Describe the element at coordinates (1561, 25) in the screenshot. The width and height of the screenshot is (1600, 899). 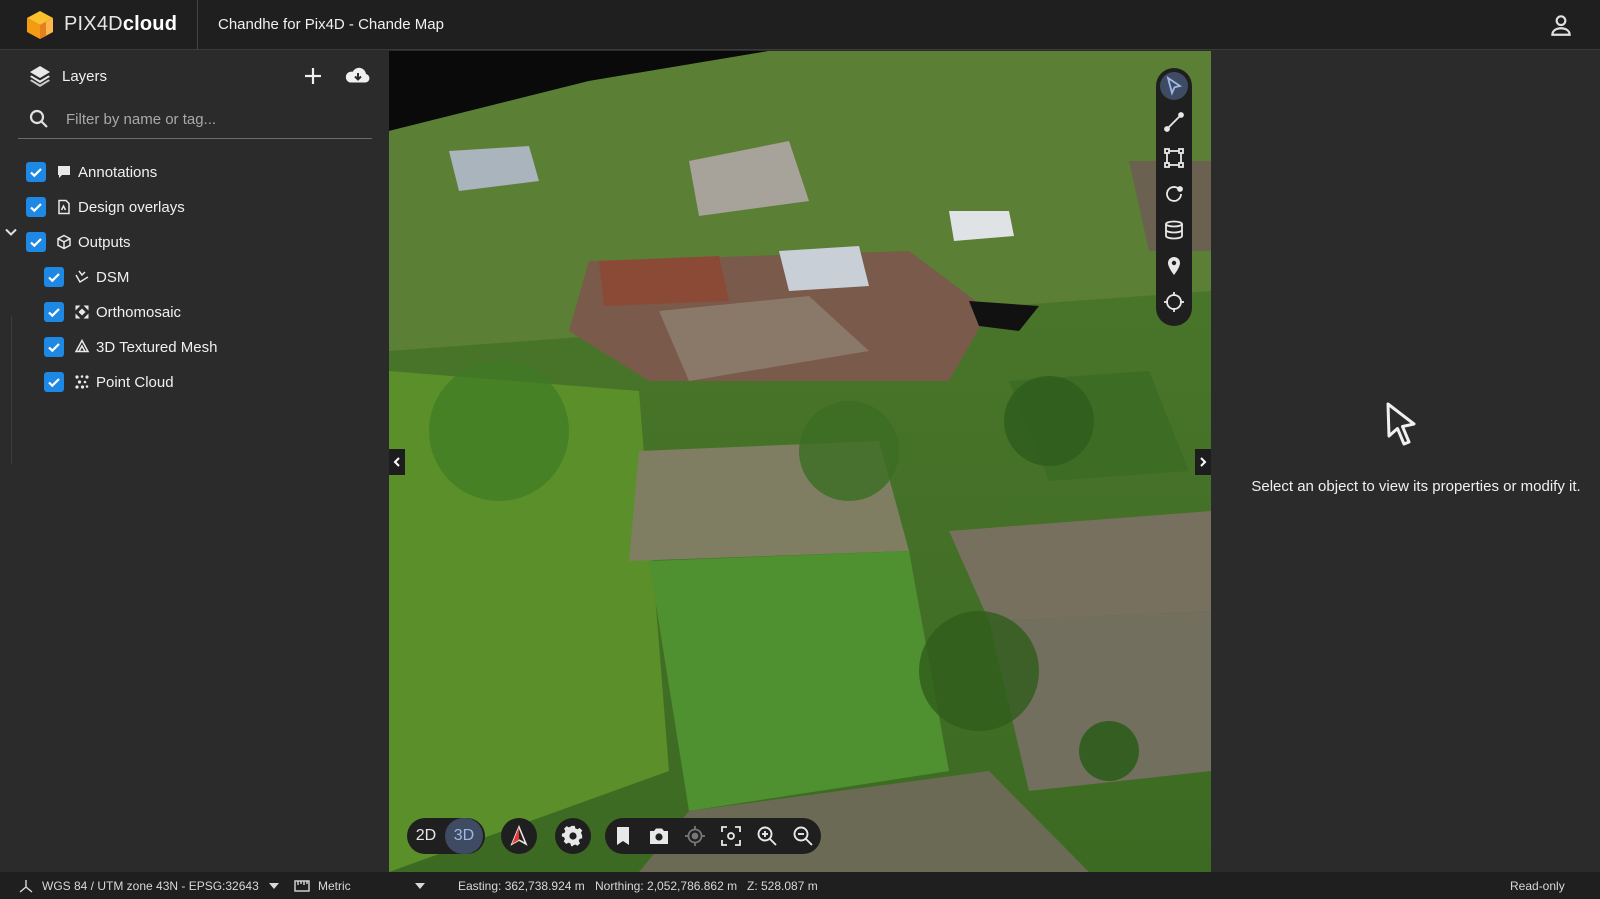
I see `user-icon` at that location.